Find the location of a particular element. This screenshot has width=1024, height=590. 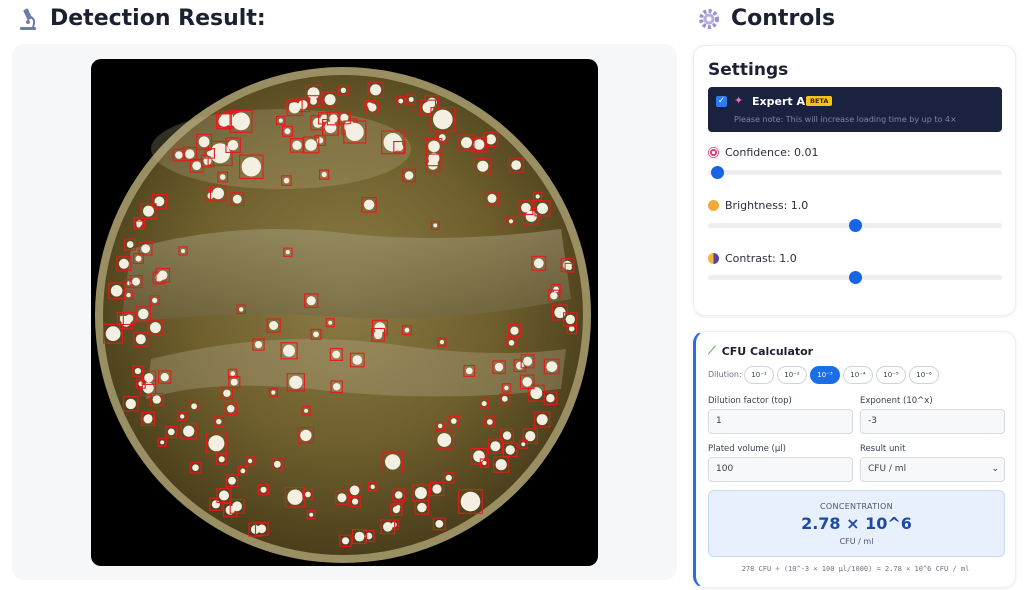

brightness-slider is located at coordinates (855, 225).